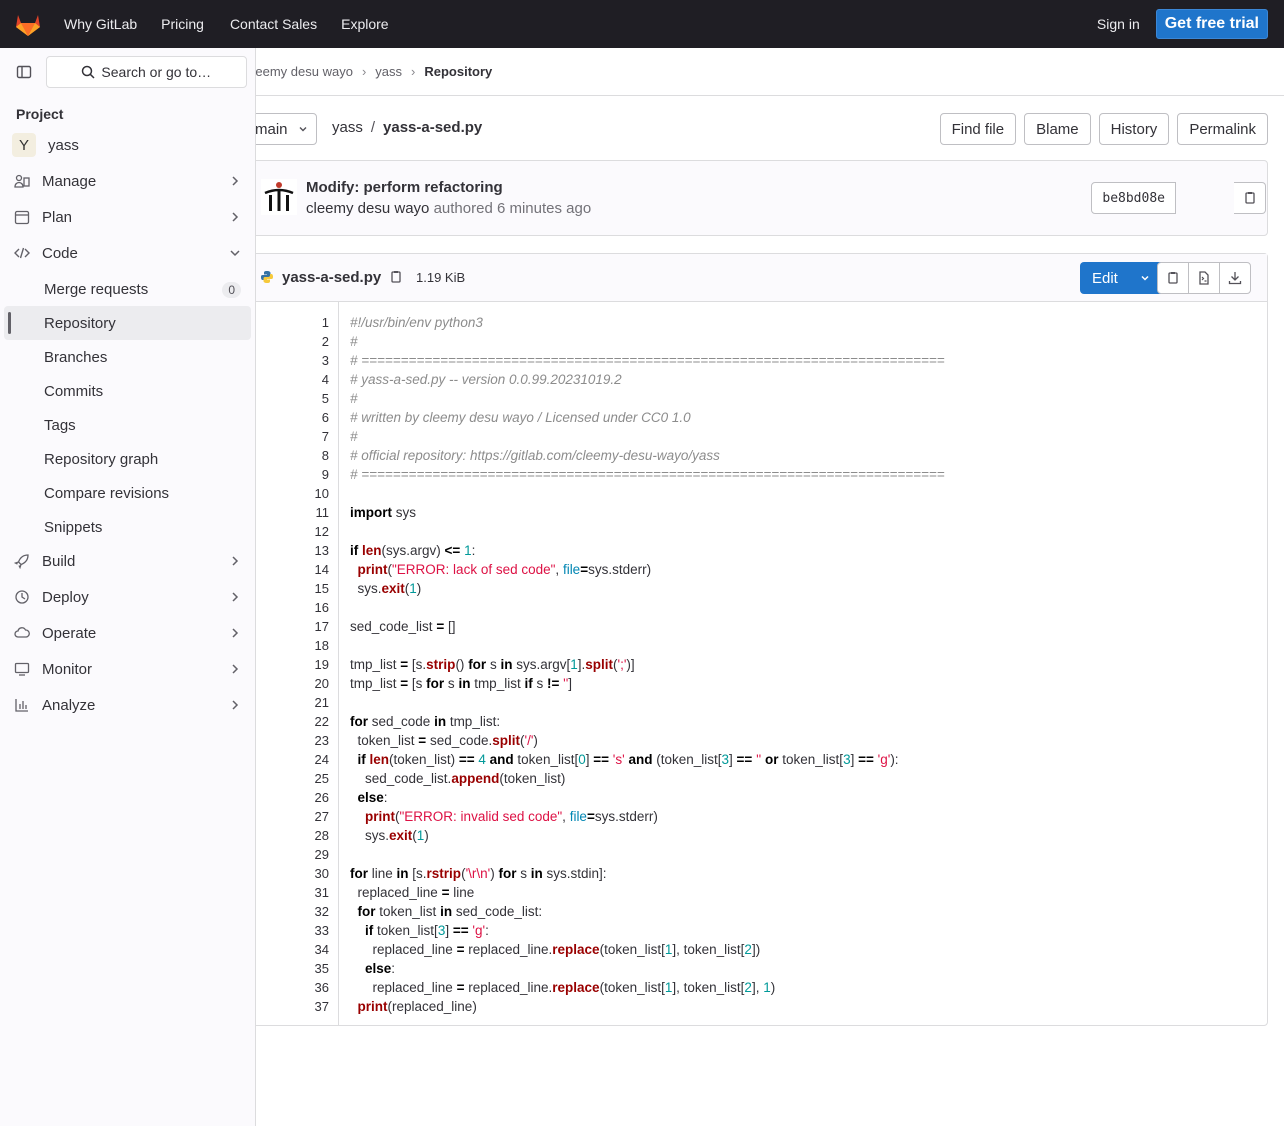 Image resolution: width=1284 pixels, height=1126 pixels. What do you see at coordinates (297, 968) in the screenshot?
I see `line-number: 35` at bounding box center [297, 968].